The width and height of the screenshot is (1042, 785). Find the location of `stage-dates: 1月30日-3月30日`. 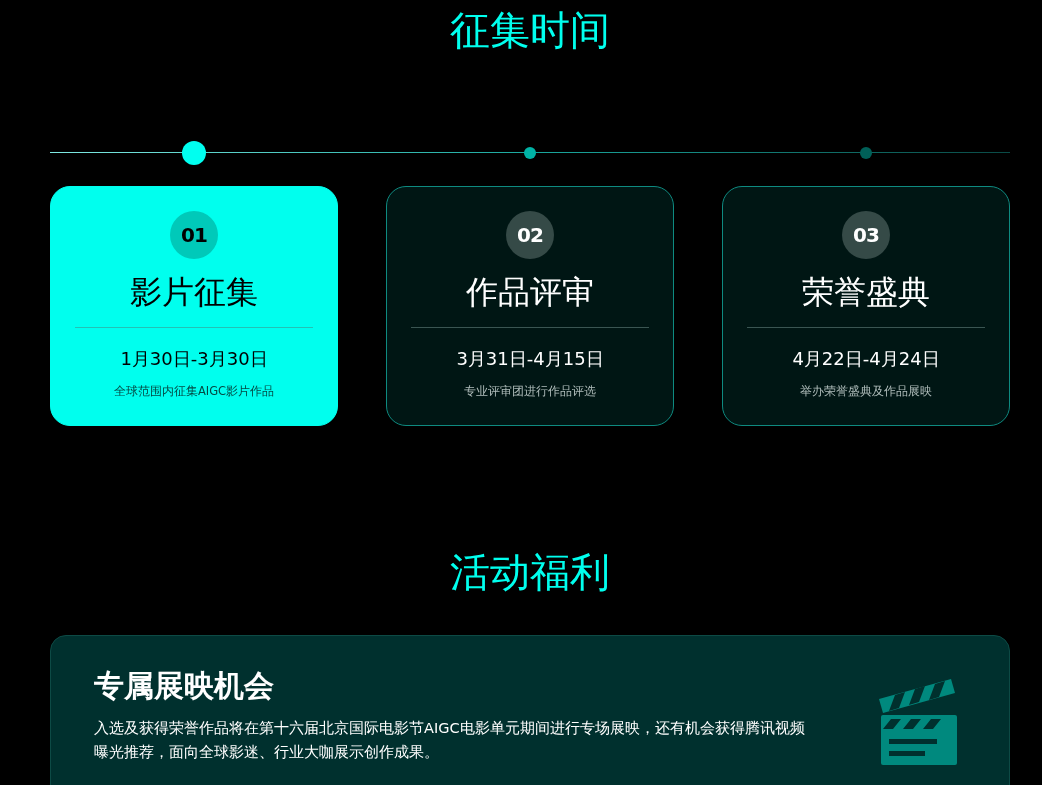

stage-dates: 1月30日-3月30日 is located at coordinates (194, 359).